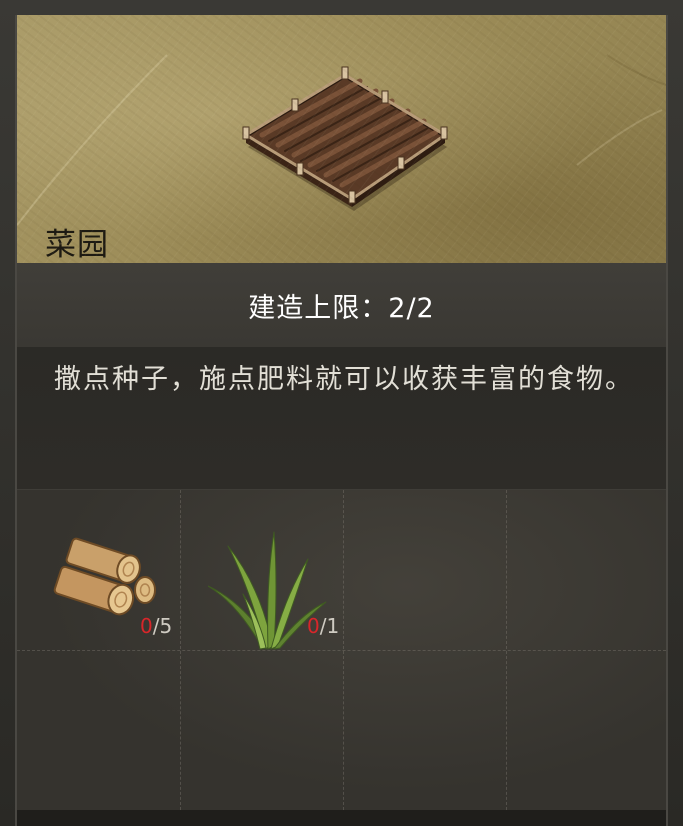  Describe the element at coordinates (77, 245) in the screenshot. I see `building-name: 菜园` at that location.